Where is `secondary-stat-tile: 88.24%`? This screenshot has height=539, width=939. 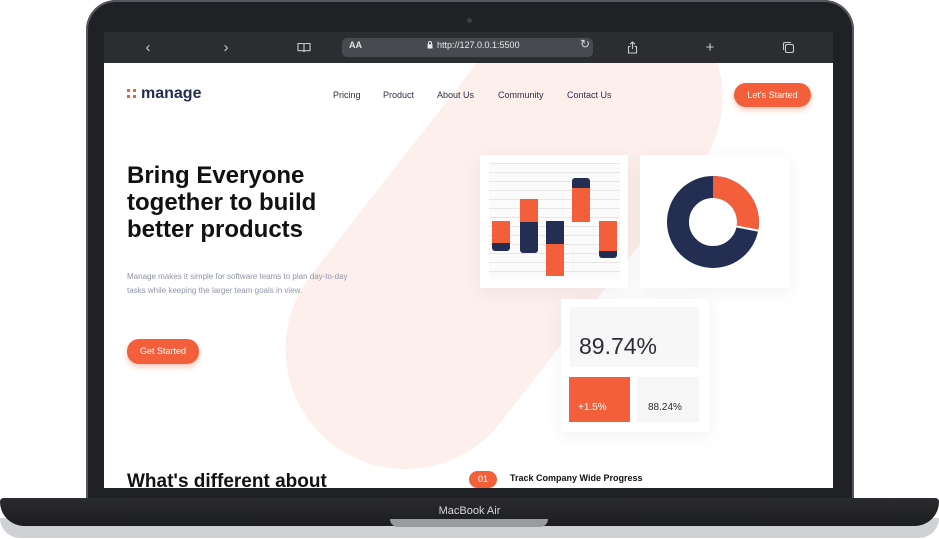 secondary-stat-tile: 88.24% is located at coordinates (668, 399).